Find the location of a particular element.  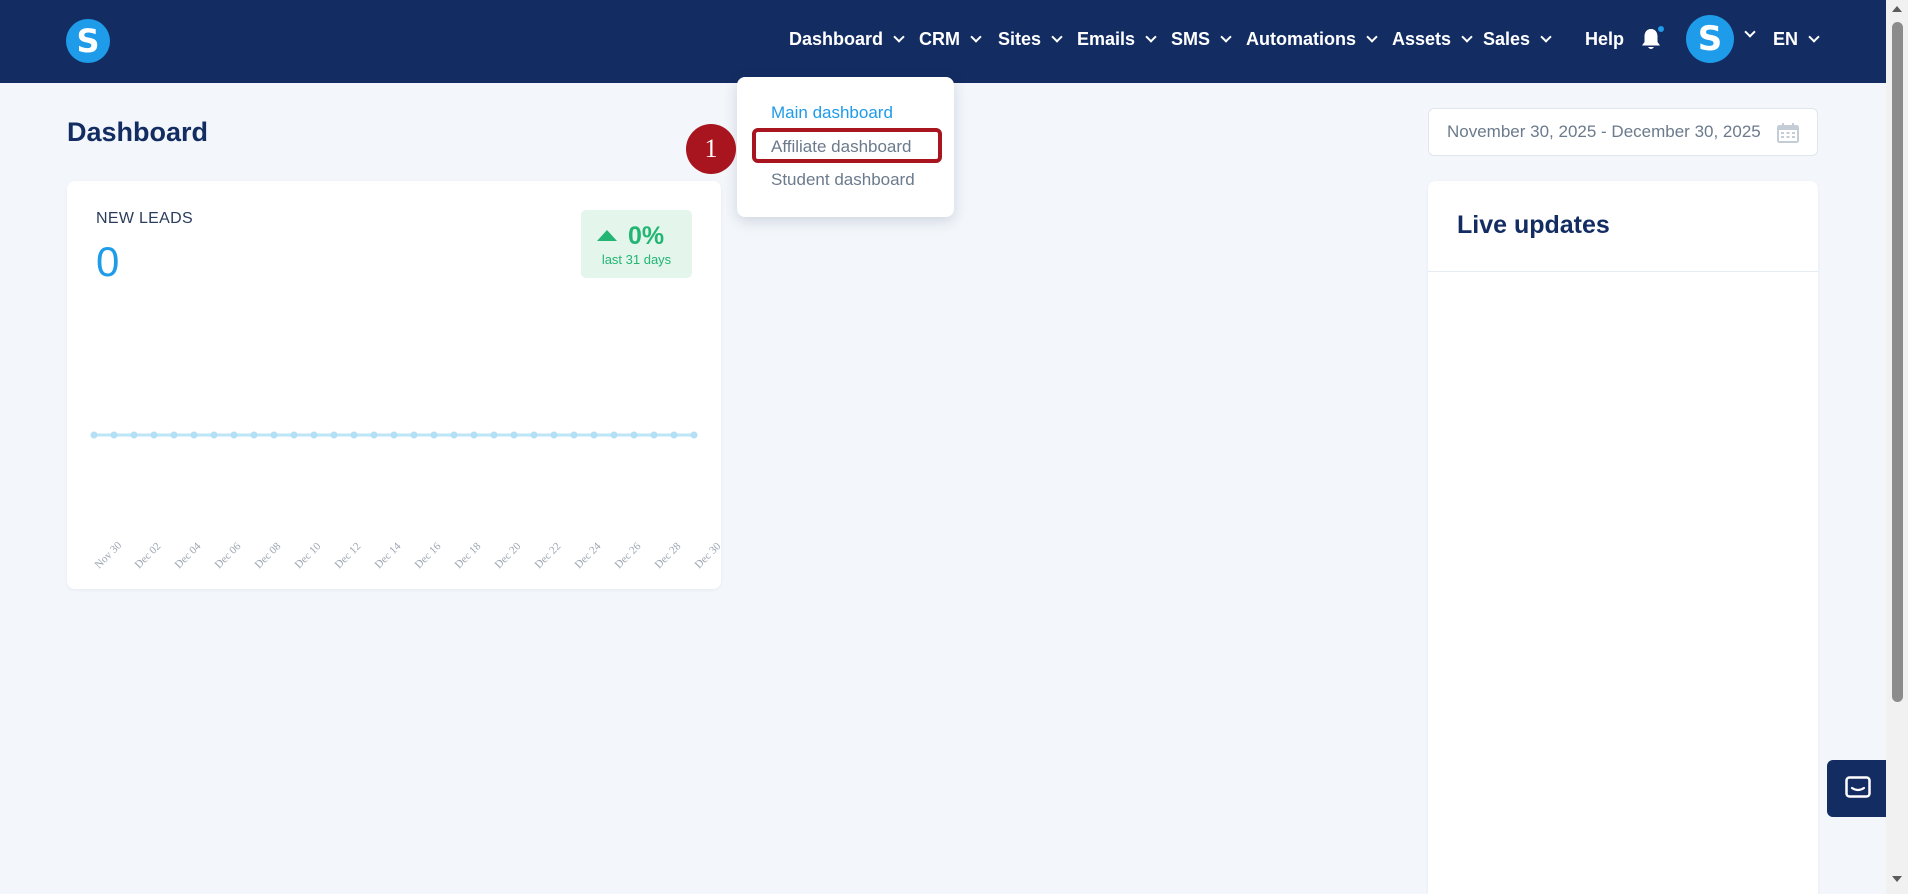

chat-launcher-button is located at coordinates (1857, 788).